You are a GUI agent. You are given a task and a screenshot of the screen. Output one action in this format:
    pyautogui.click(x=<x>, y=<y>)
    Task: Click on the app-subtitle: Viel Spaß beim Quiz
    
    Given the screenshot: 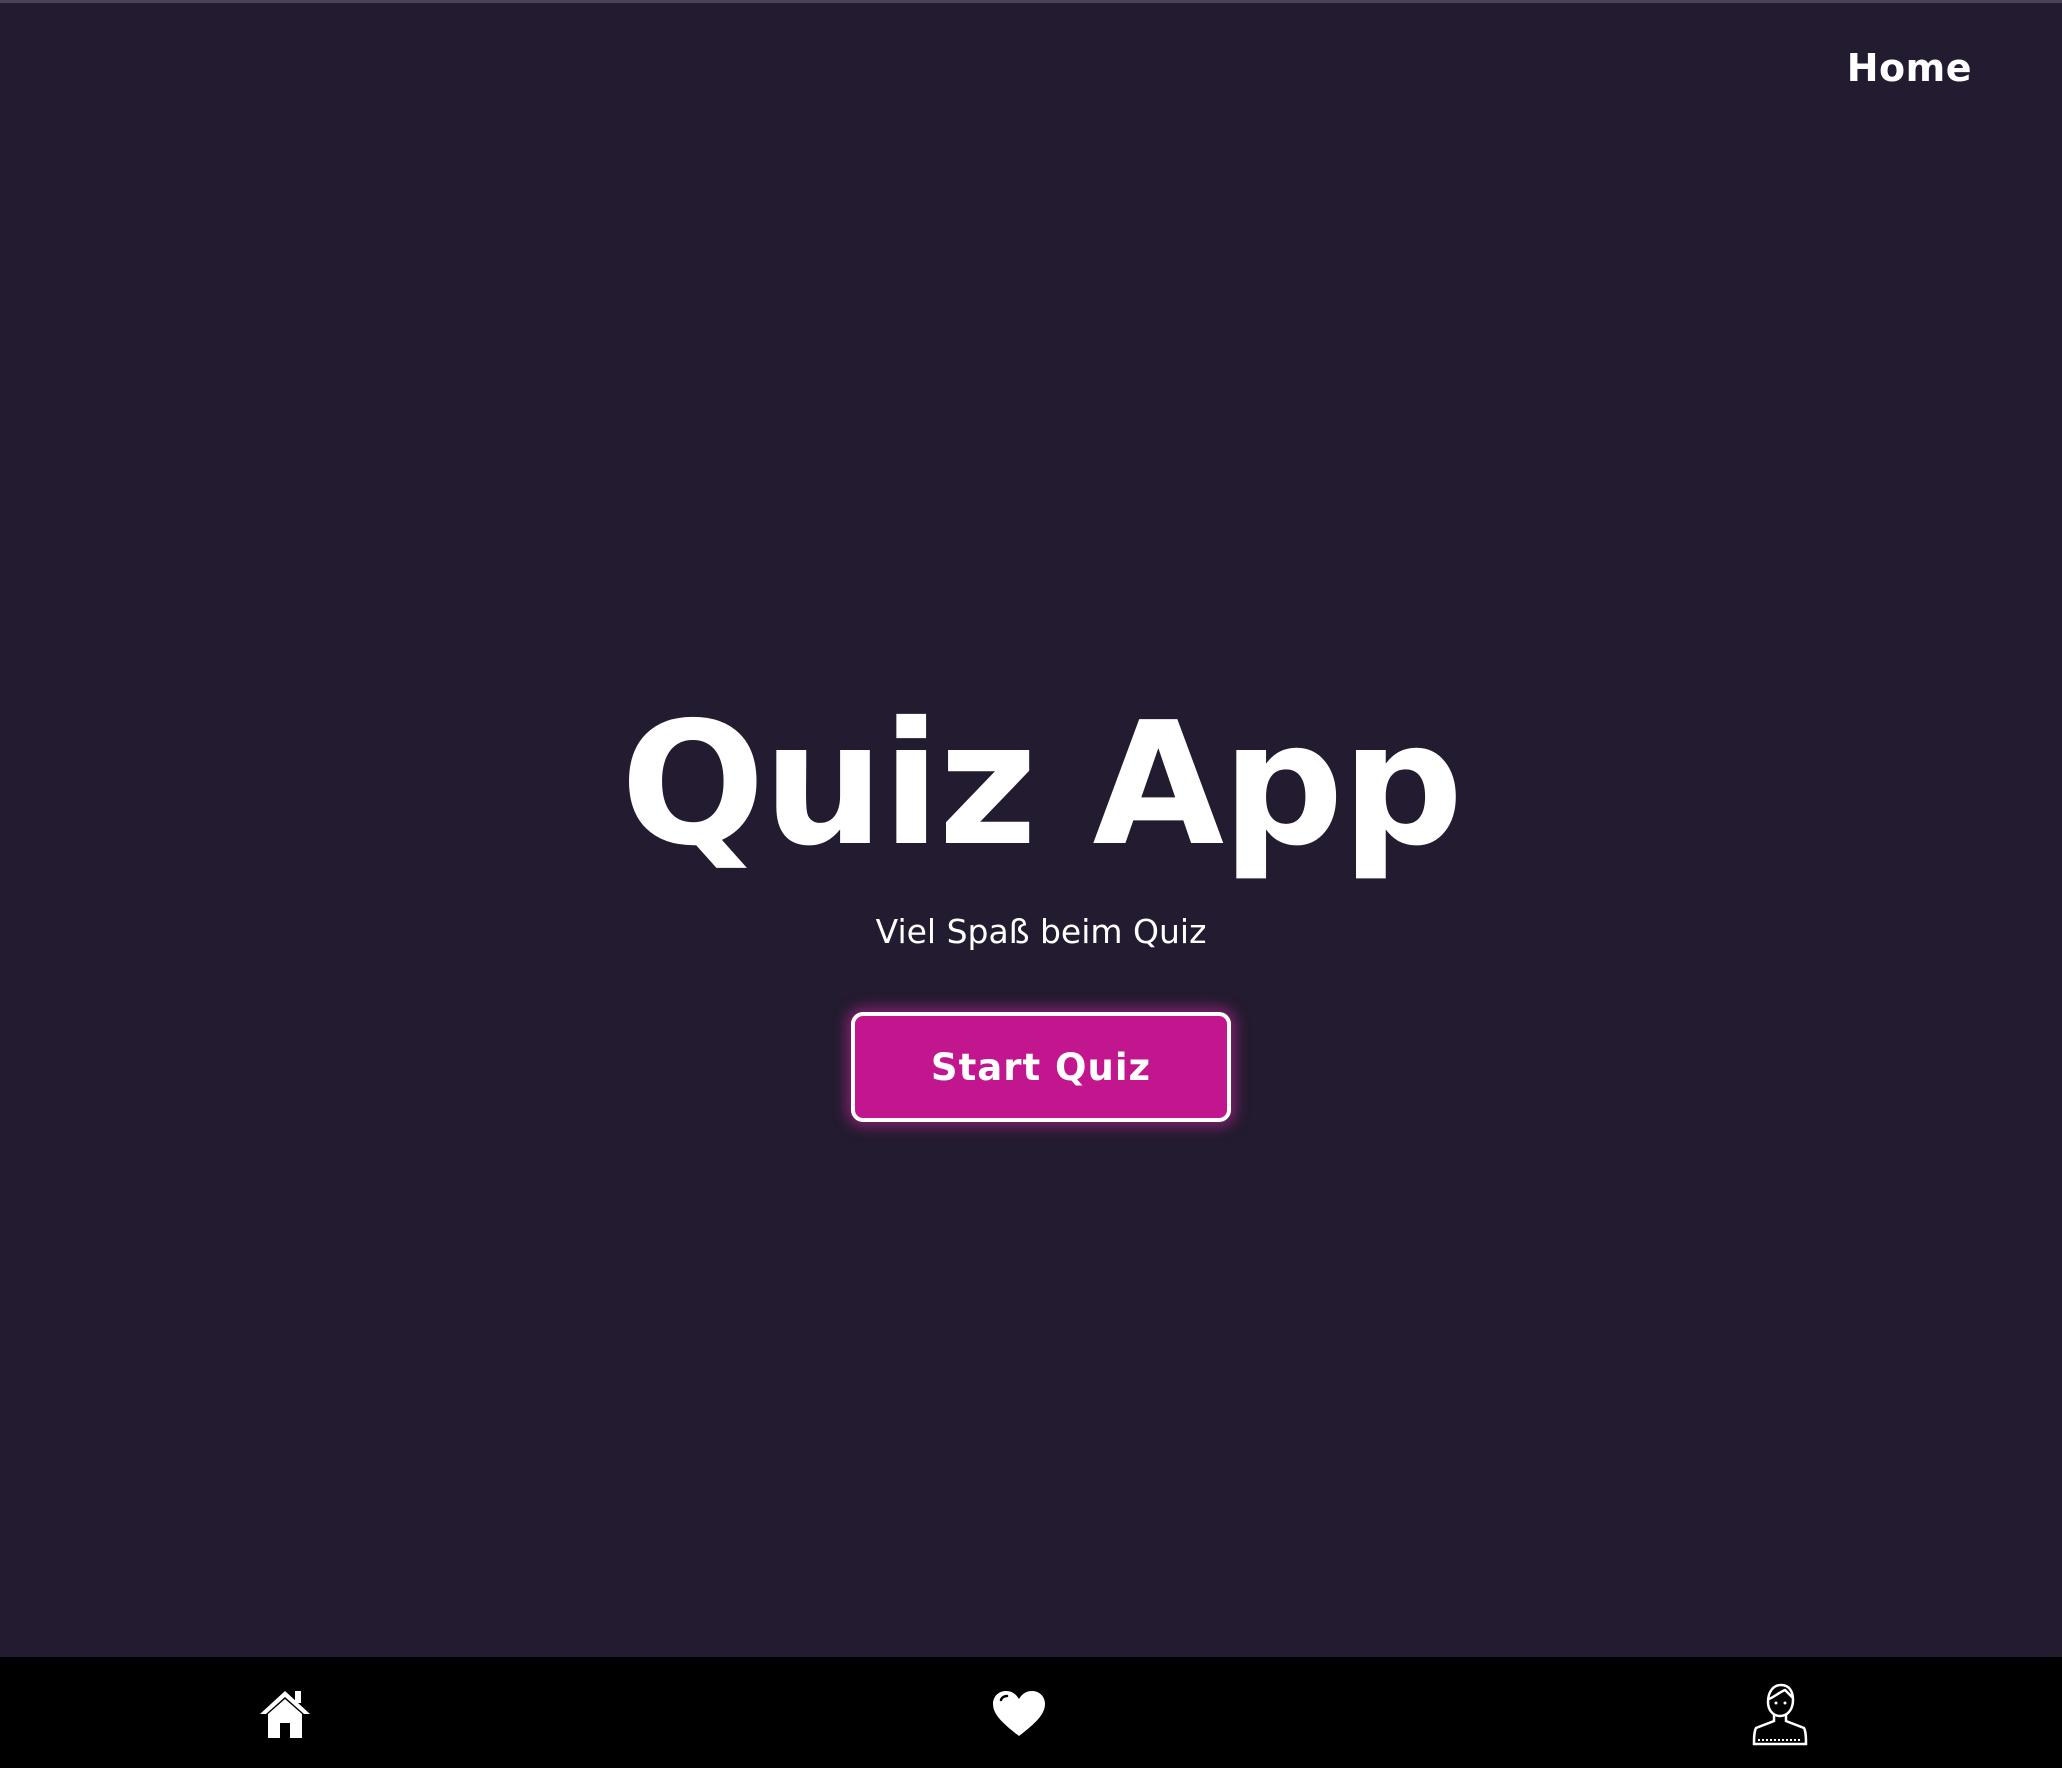 What is the action you would take?
    pyautogui.click(x=1041, y=931)
    